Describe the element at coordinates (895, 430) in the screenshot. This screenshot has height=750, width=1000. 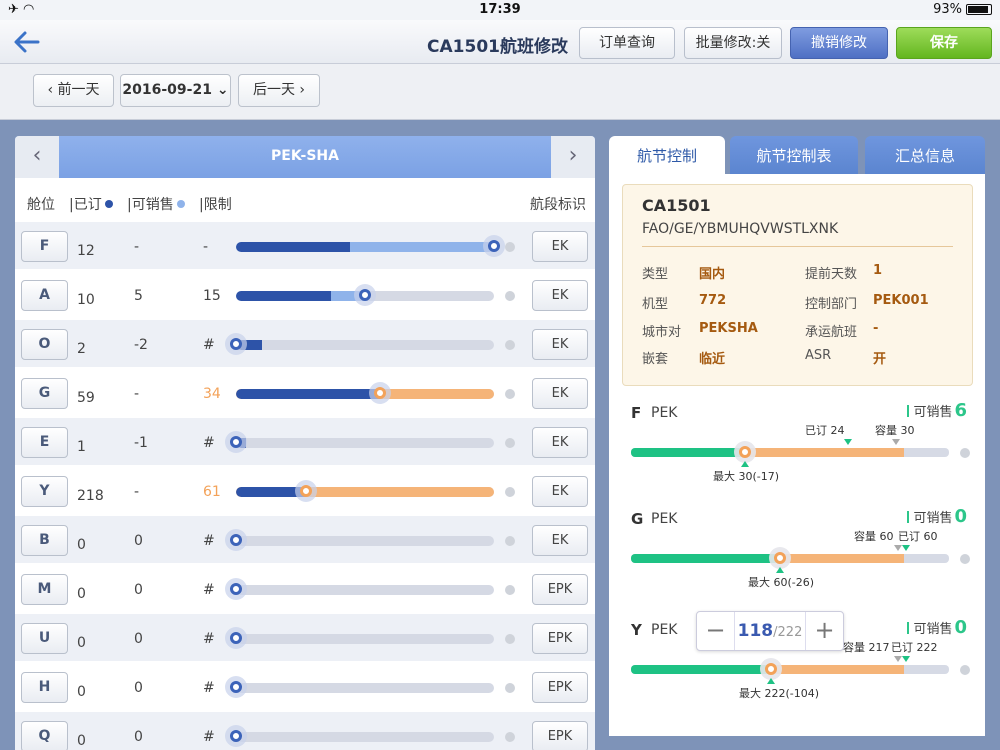
I see `capacity-marker-label: 容量 30` at that location.